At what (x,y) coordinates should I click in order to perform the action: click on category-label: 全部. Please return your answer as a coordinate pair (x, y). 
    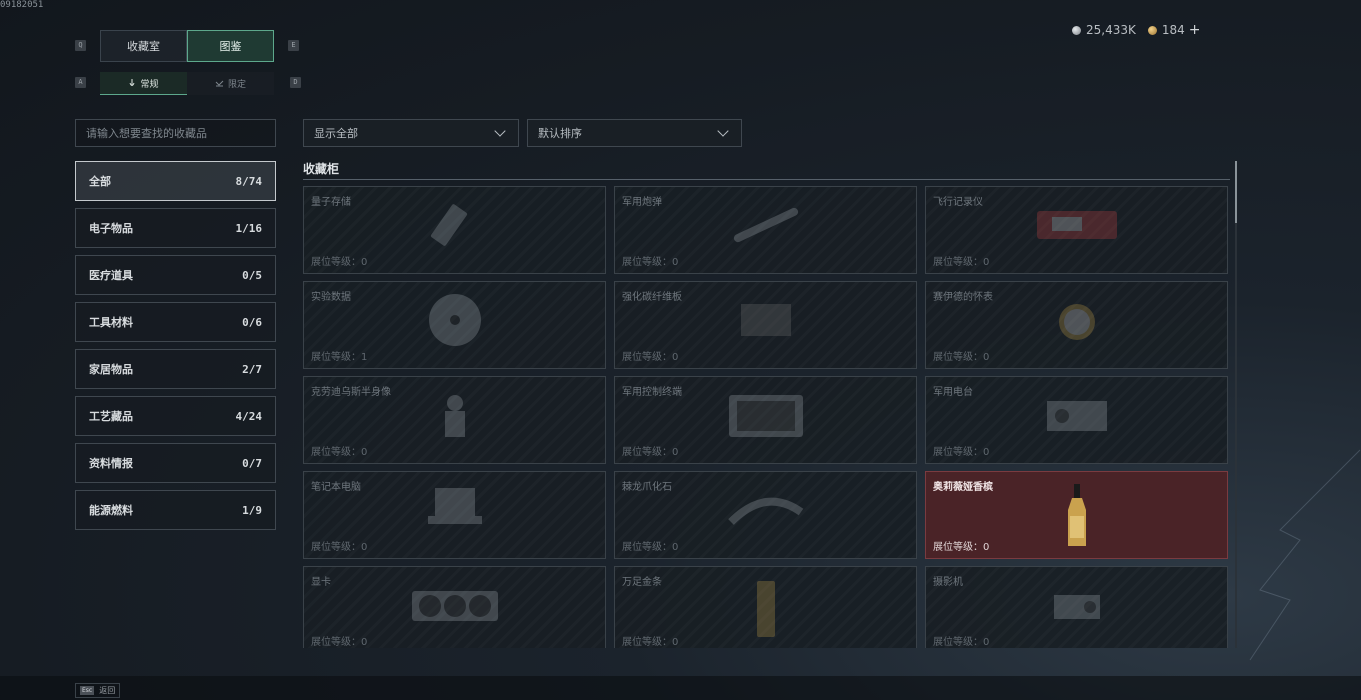
    Looking at the image, I should click on (100, 181).